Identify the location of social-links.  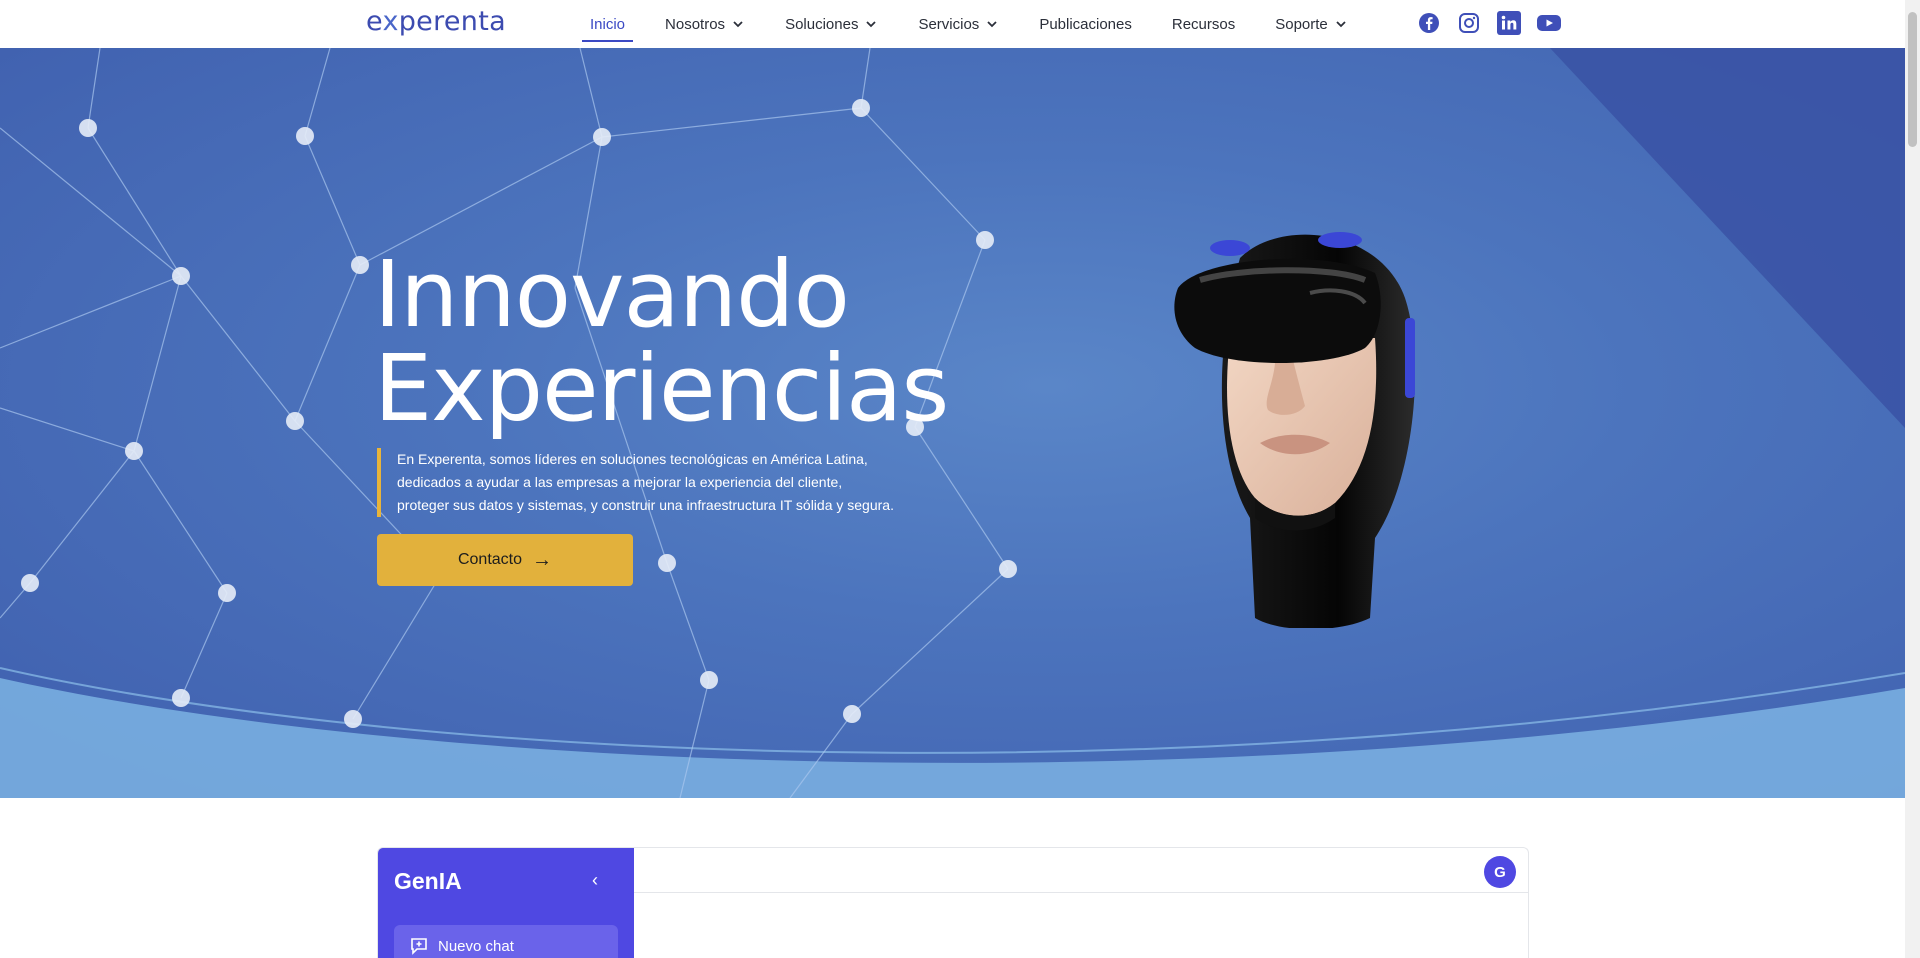
(1489, 23).